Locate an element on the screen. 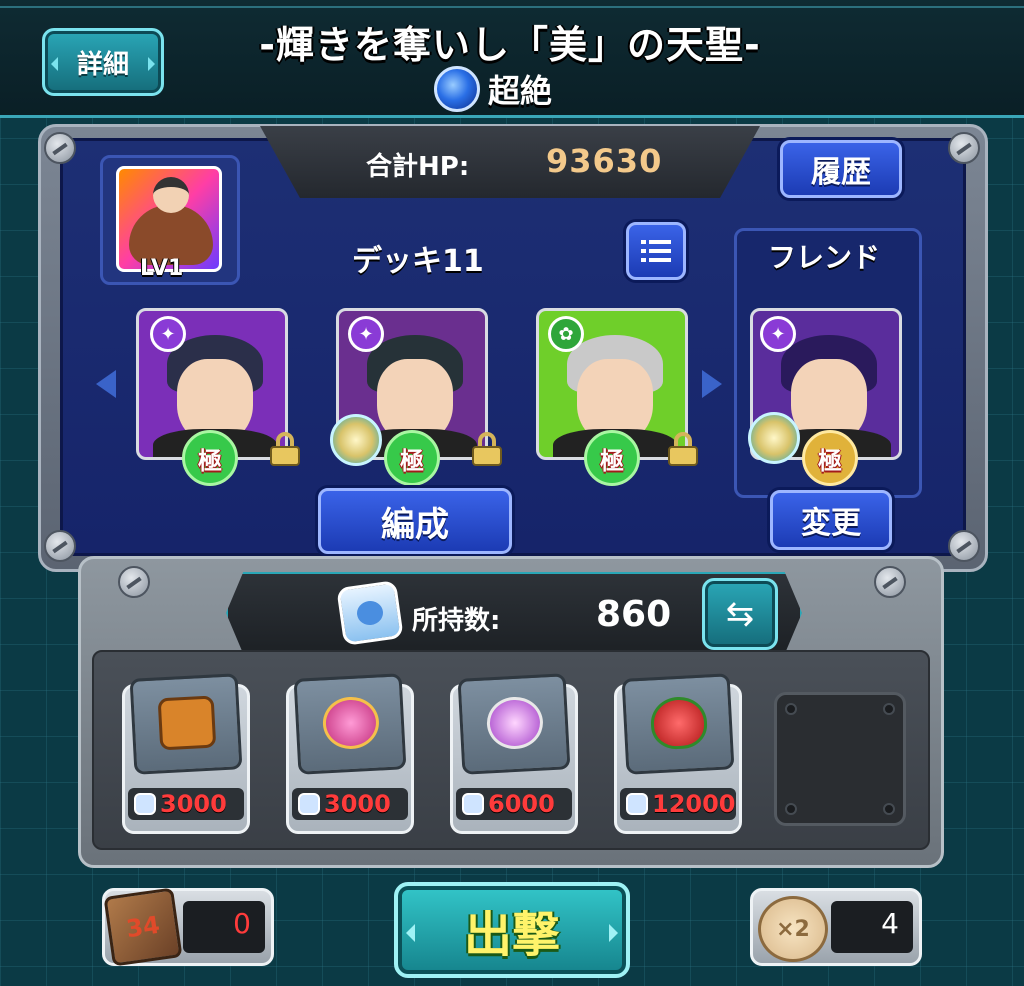  change-friend-button: 変更 is located at coordinates (831, 520).